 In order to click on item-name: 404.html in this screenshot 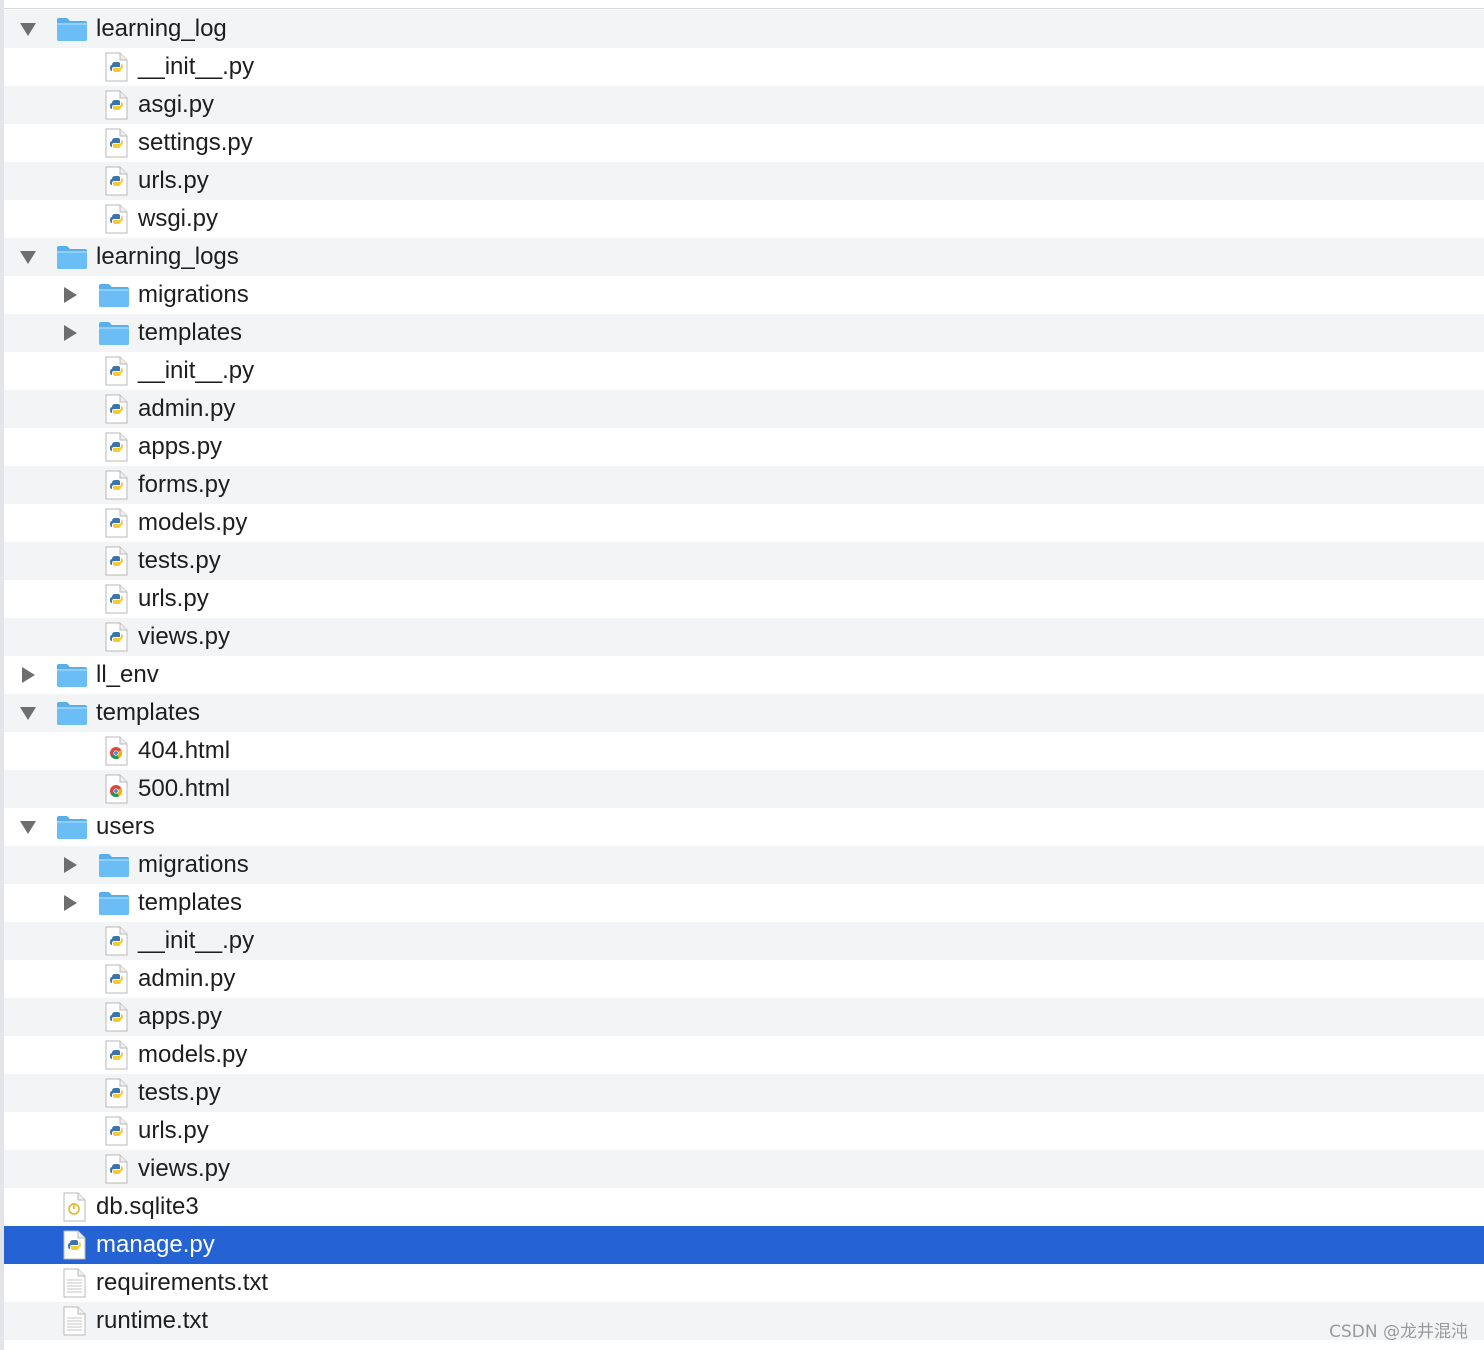, I will do `click(184, 750)`.